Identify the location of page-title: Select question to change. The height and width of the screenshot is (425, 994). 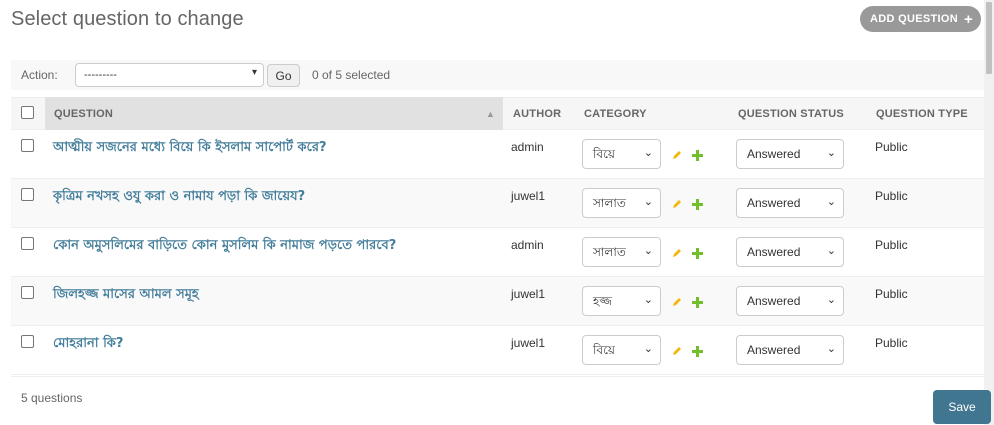
(127, 19).